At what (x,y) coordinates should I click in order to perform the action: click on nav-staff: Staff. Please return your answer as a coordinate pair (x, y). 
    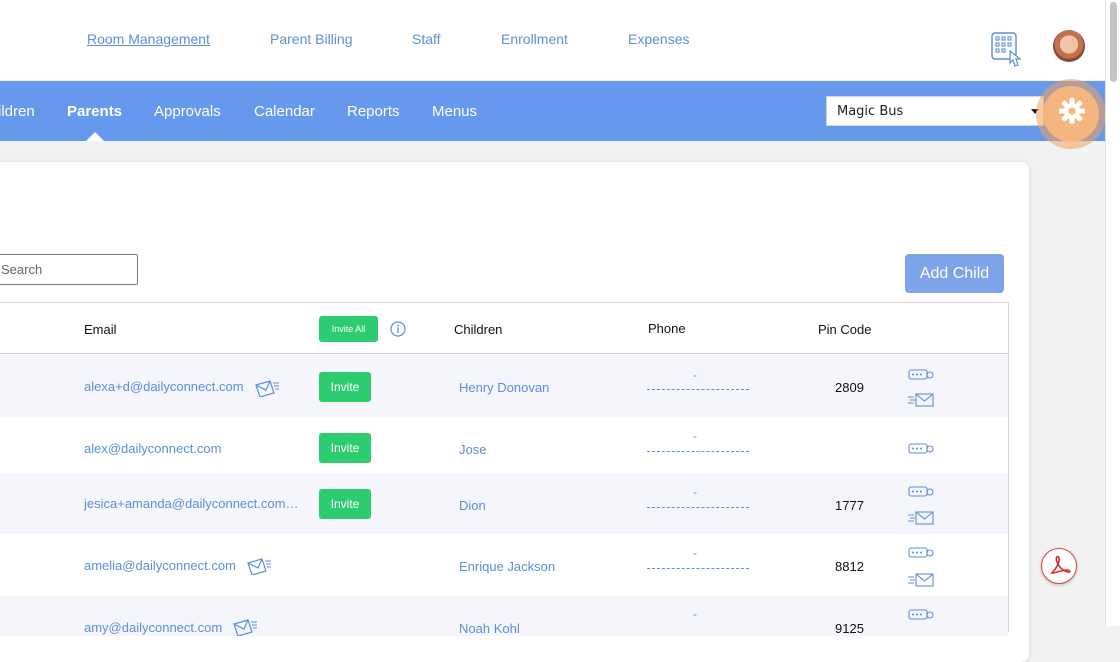
    Looking at the image, I should click on (426, 39).